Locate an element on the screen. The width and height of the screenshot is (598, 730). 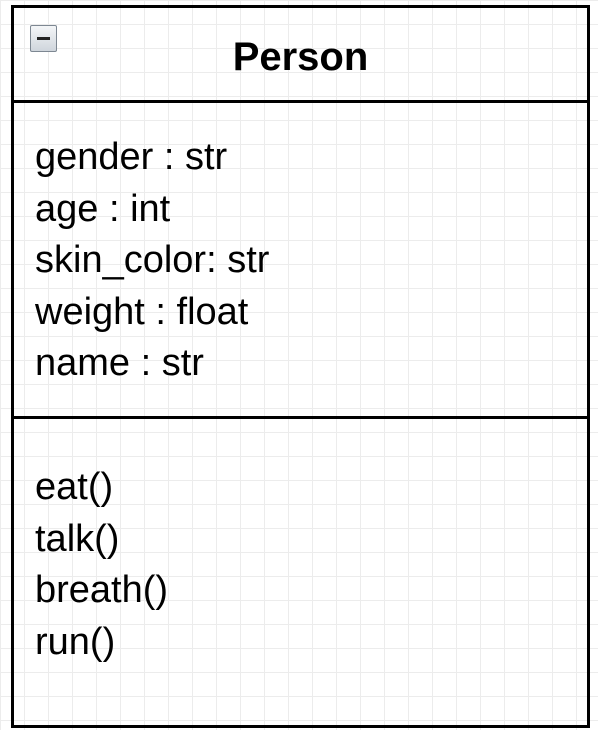
attribute-item: weight : float is located at coordinates (152, 313).